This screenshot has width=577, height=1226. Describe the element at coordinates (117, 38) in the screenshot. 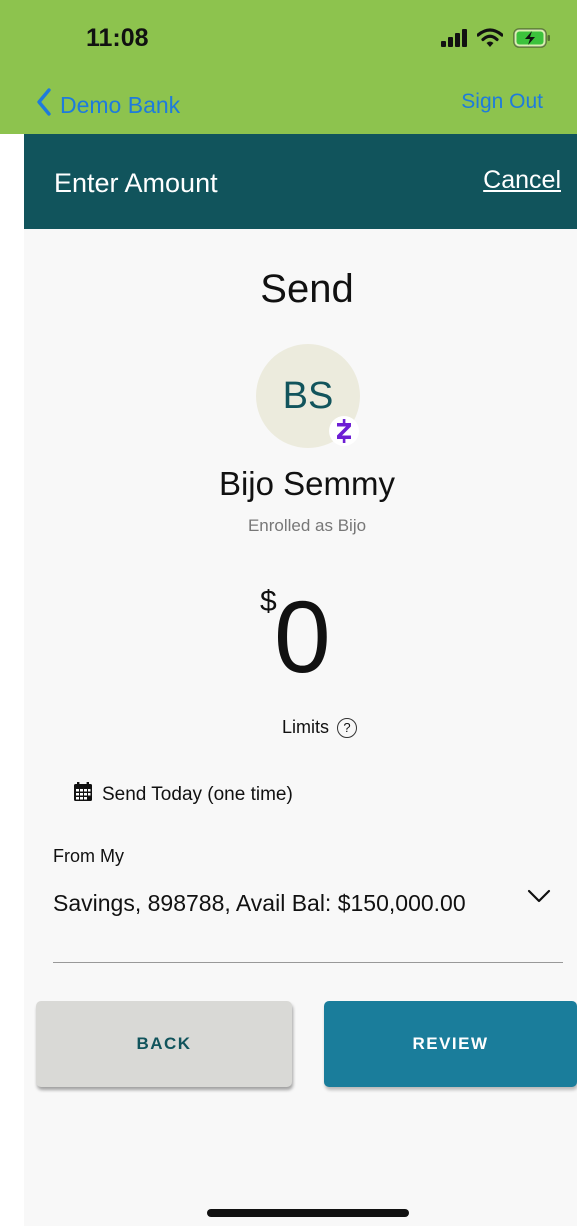

I see `status-time: 11:08` at that location.